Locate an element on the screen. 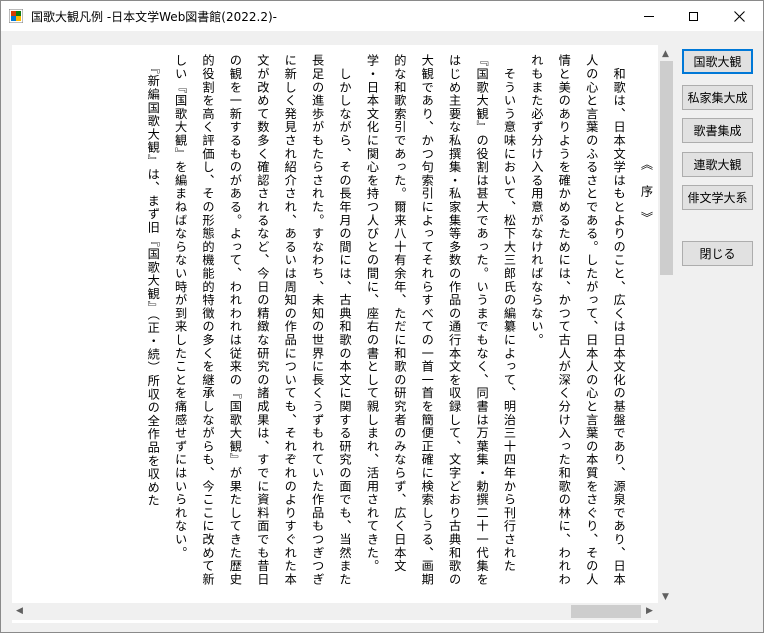 This screenshot has width=764, height=633. minimize-icon is located at coordinates (648, 16).